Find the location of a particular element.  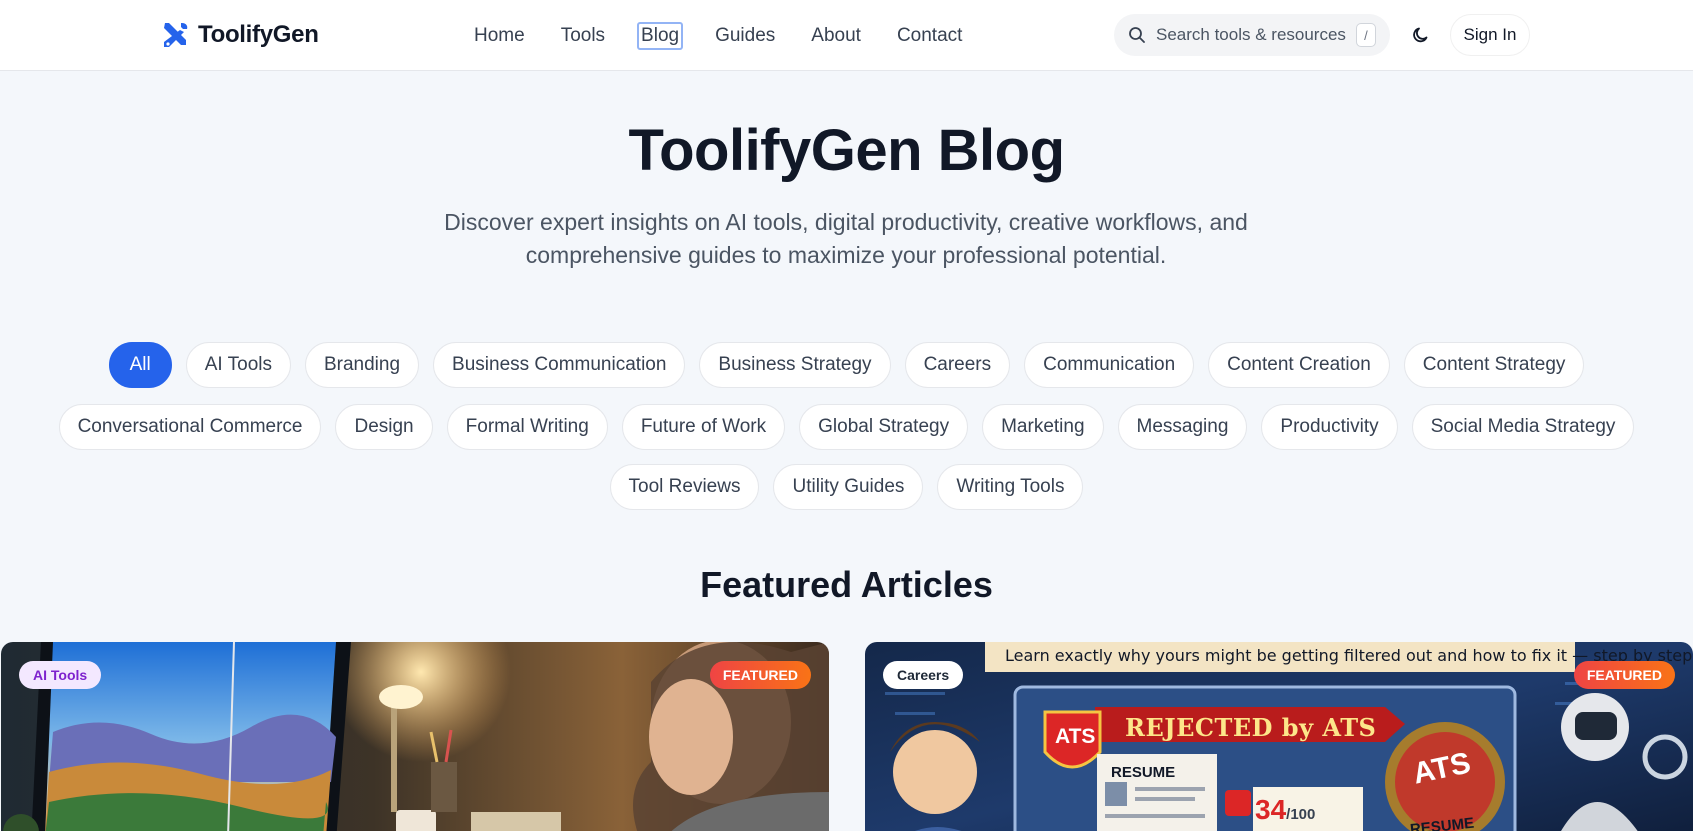

category-chip-content-strategy: Content Strategy is located at coordinates (1494, 365).